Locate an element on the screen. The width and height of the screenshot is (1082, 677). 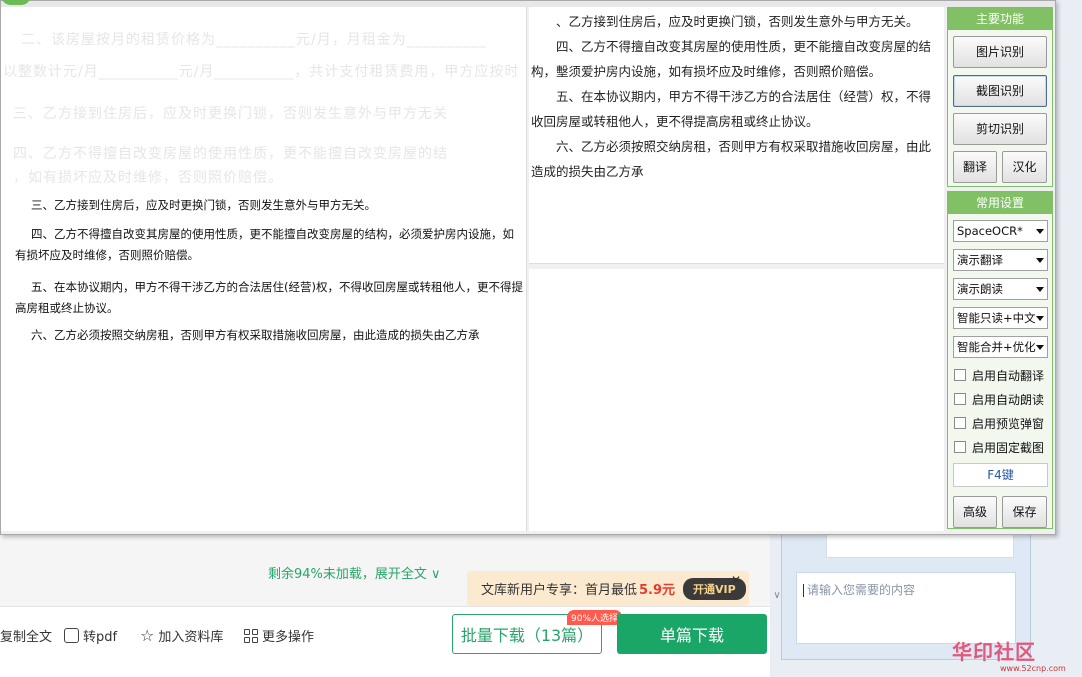
fixed-capture-checkbox: 启用固定截图 is located at coordinates (999, 447).